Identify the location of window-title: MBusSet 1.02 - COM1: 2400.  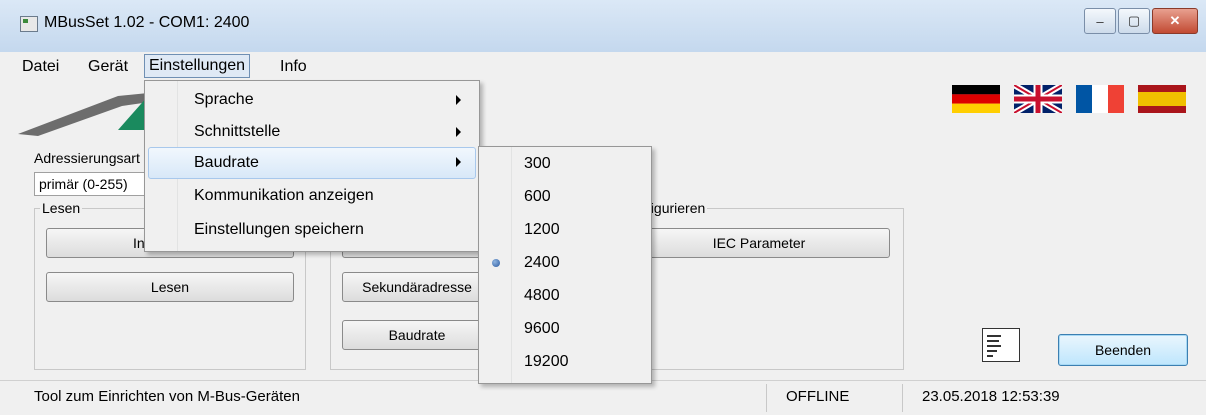
(147, 22).